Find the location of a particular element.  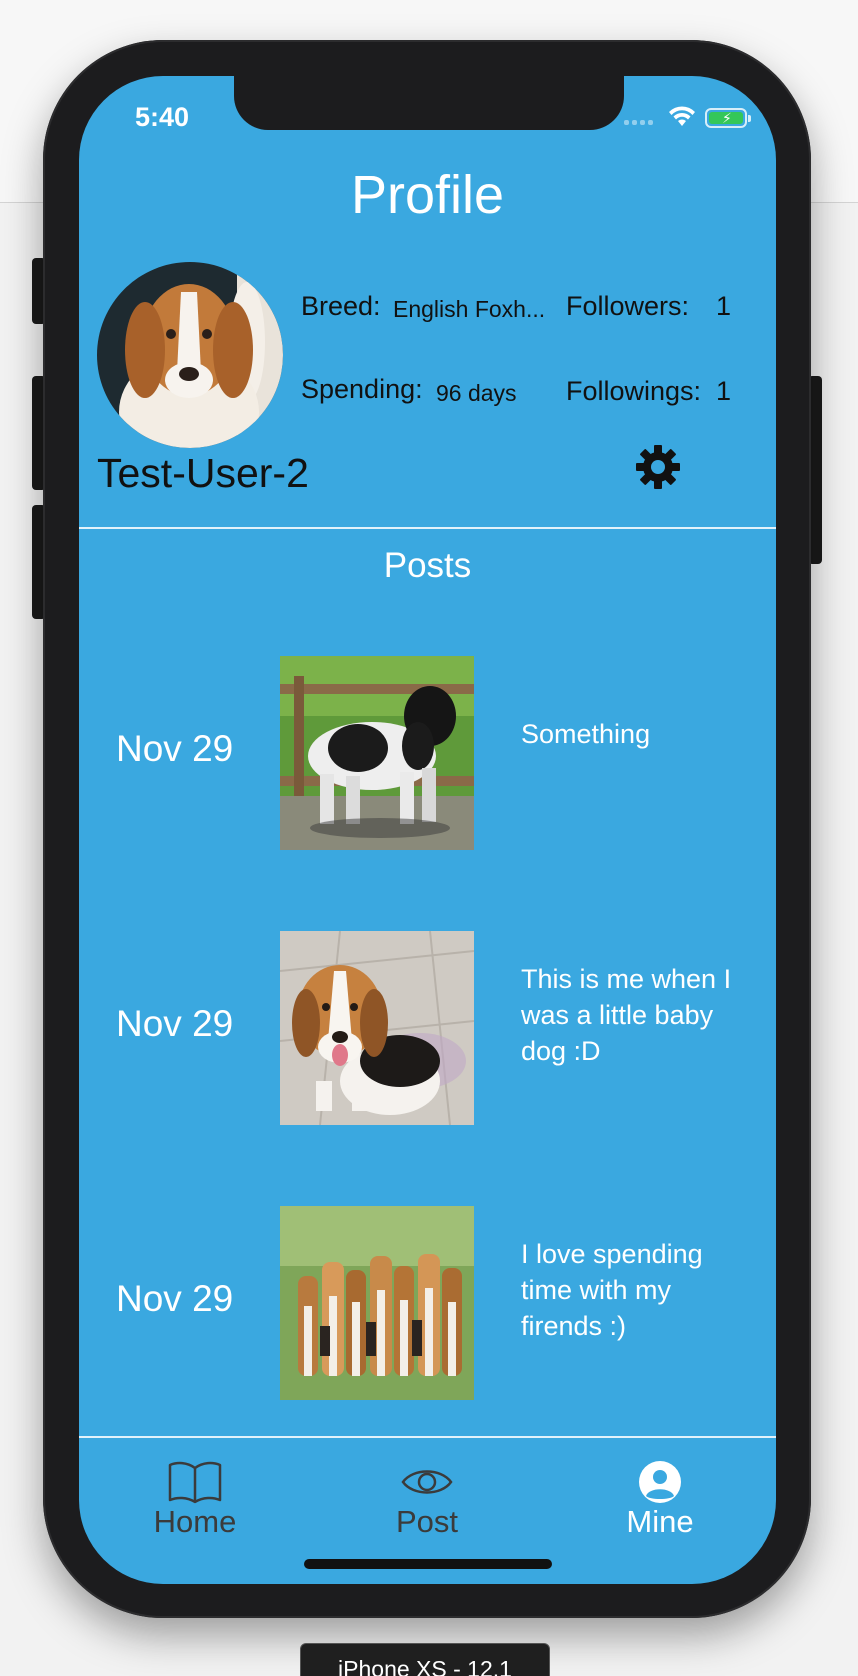

wifi-icon is located at coordinates (682, 116).